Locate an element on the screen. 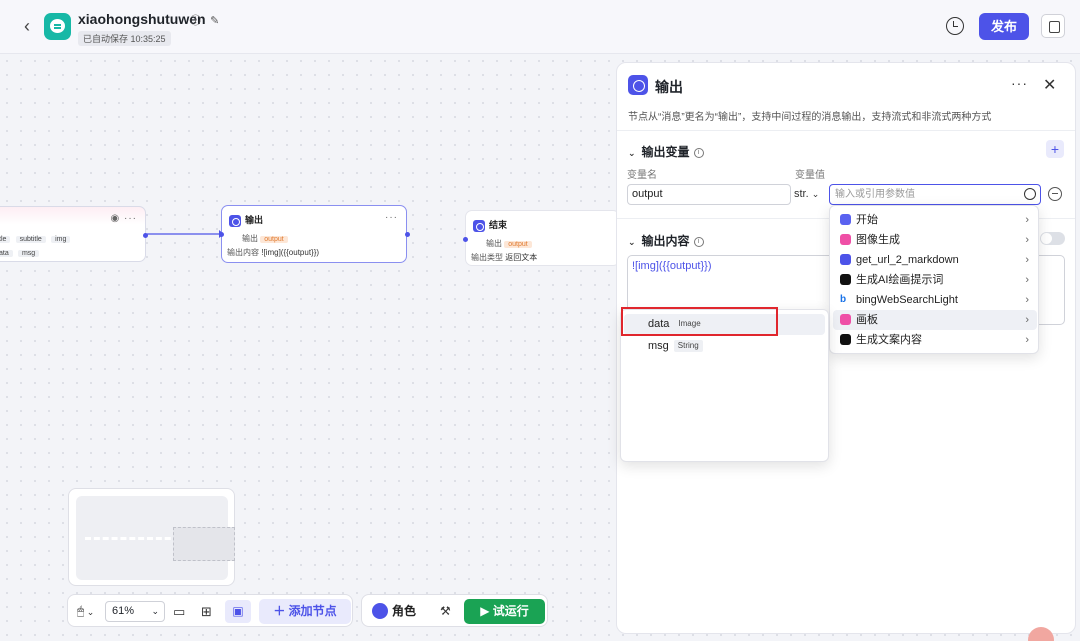 Image resolution: width=1080 pixels, height=641 pixels. param-tag: img is located at coordinates (61, 239).